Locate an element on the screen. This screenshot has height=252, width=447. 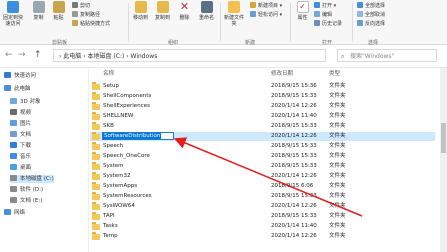
red-arrow-line is located at coordinates (268, 177).